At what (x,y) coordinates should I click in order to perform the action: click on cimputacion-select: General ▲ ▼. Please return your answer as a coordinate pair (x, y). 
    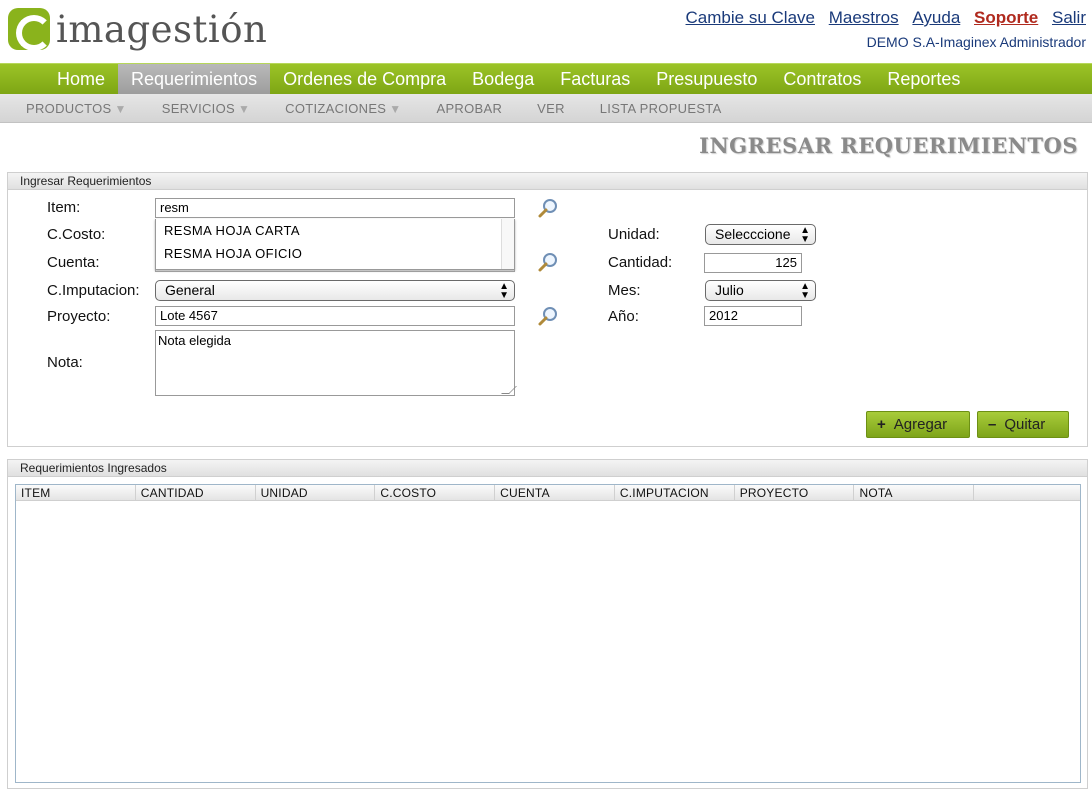
    Looking at the image, I should click on (335, 290).